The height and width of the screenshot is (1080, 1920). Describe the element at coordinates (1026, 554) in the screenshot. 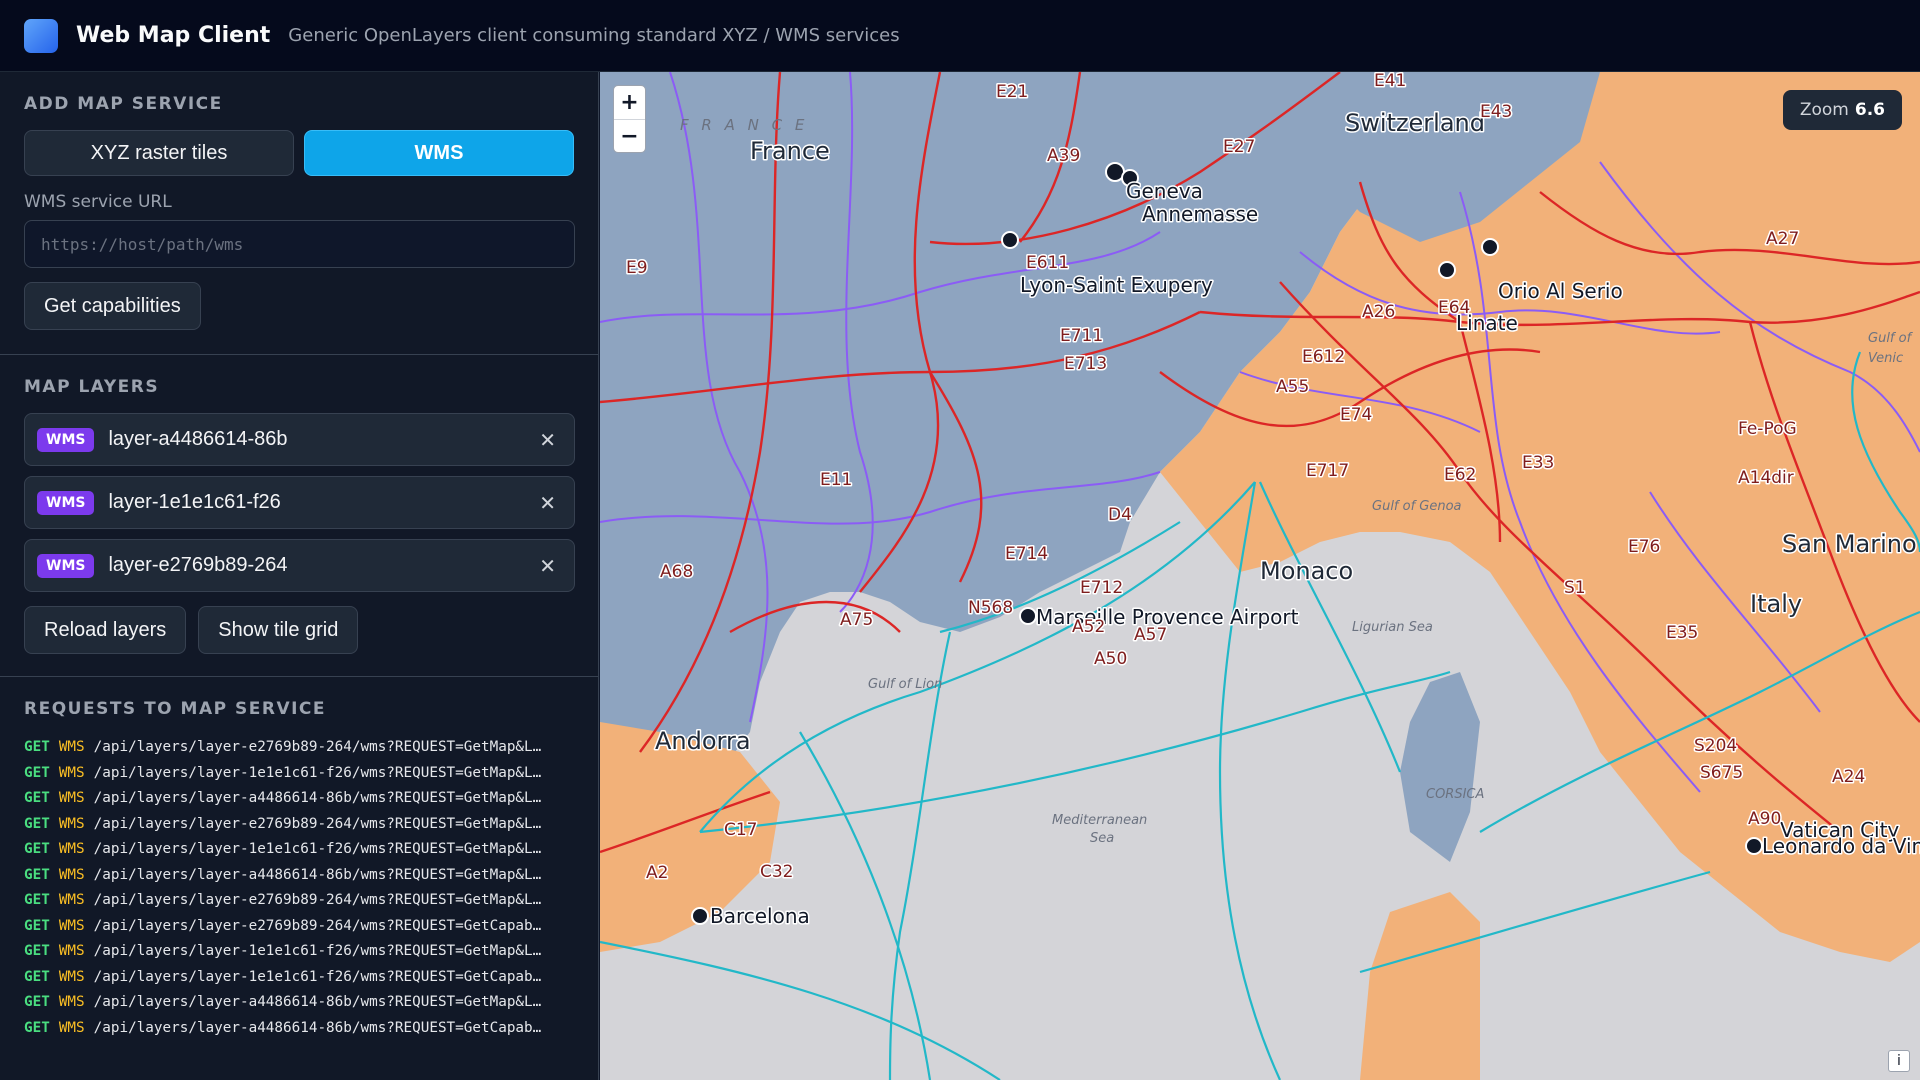

I see `road-label: E714` at that location.